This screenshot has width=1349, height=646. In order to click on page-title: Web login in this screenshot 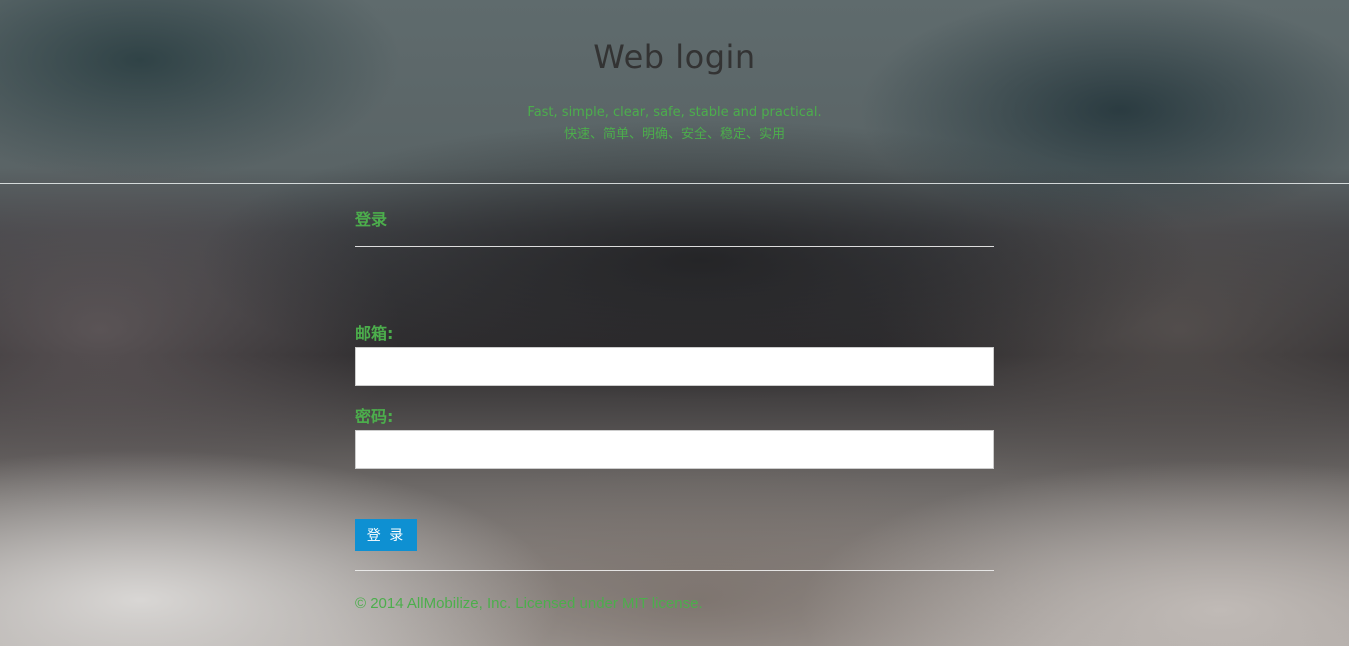, I will do `click(674, 57)`.